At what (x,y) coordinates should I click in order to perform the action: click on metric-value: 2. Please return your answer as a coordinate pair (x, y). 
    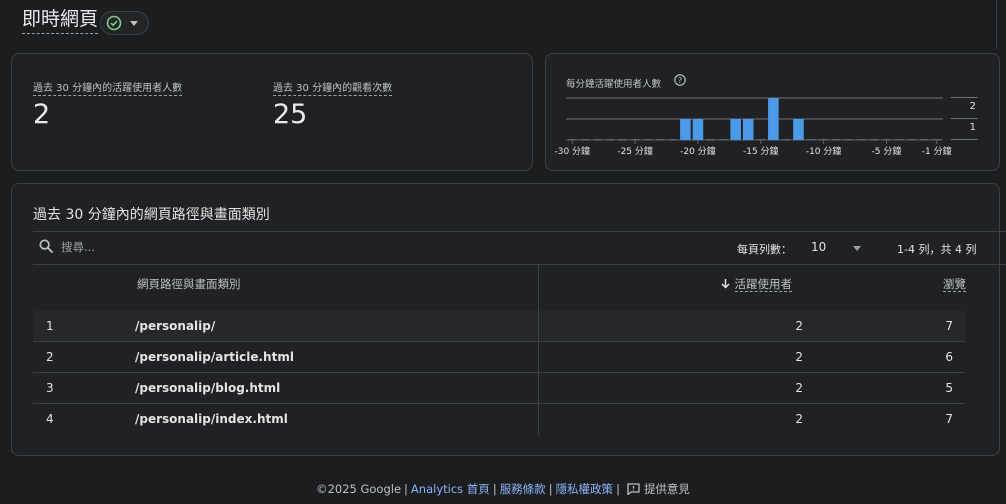
    Looking at the image, I should click on (42, 114).